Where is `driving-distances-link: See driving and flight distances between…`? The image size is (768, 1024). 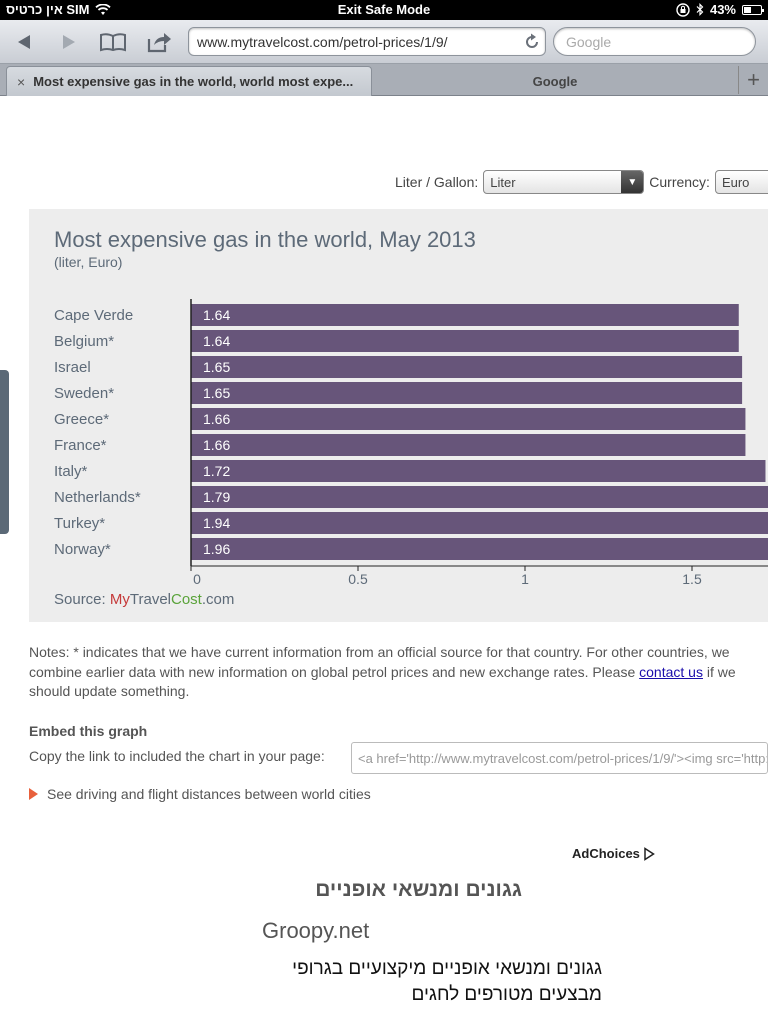
driving-distances-link: See driving and flight distances between… is located at coordinates (200, 794).